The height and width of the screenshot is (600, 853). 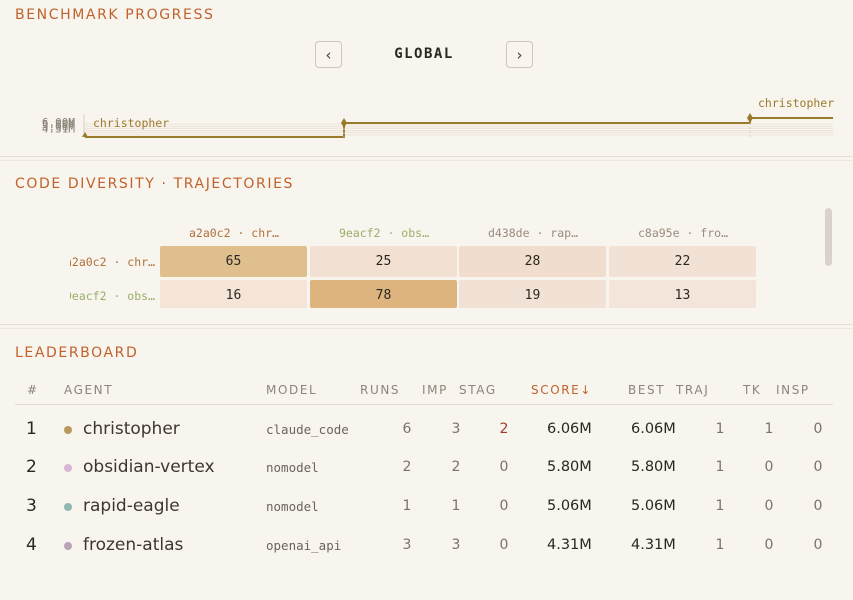 What do you see at coordinates (304, 545) in the screenshot?
I see `model-cell: openai_api` at bounding box center [304, 545].